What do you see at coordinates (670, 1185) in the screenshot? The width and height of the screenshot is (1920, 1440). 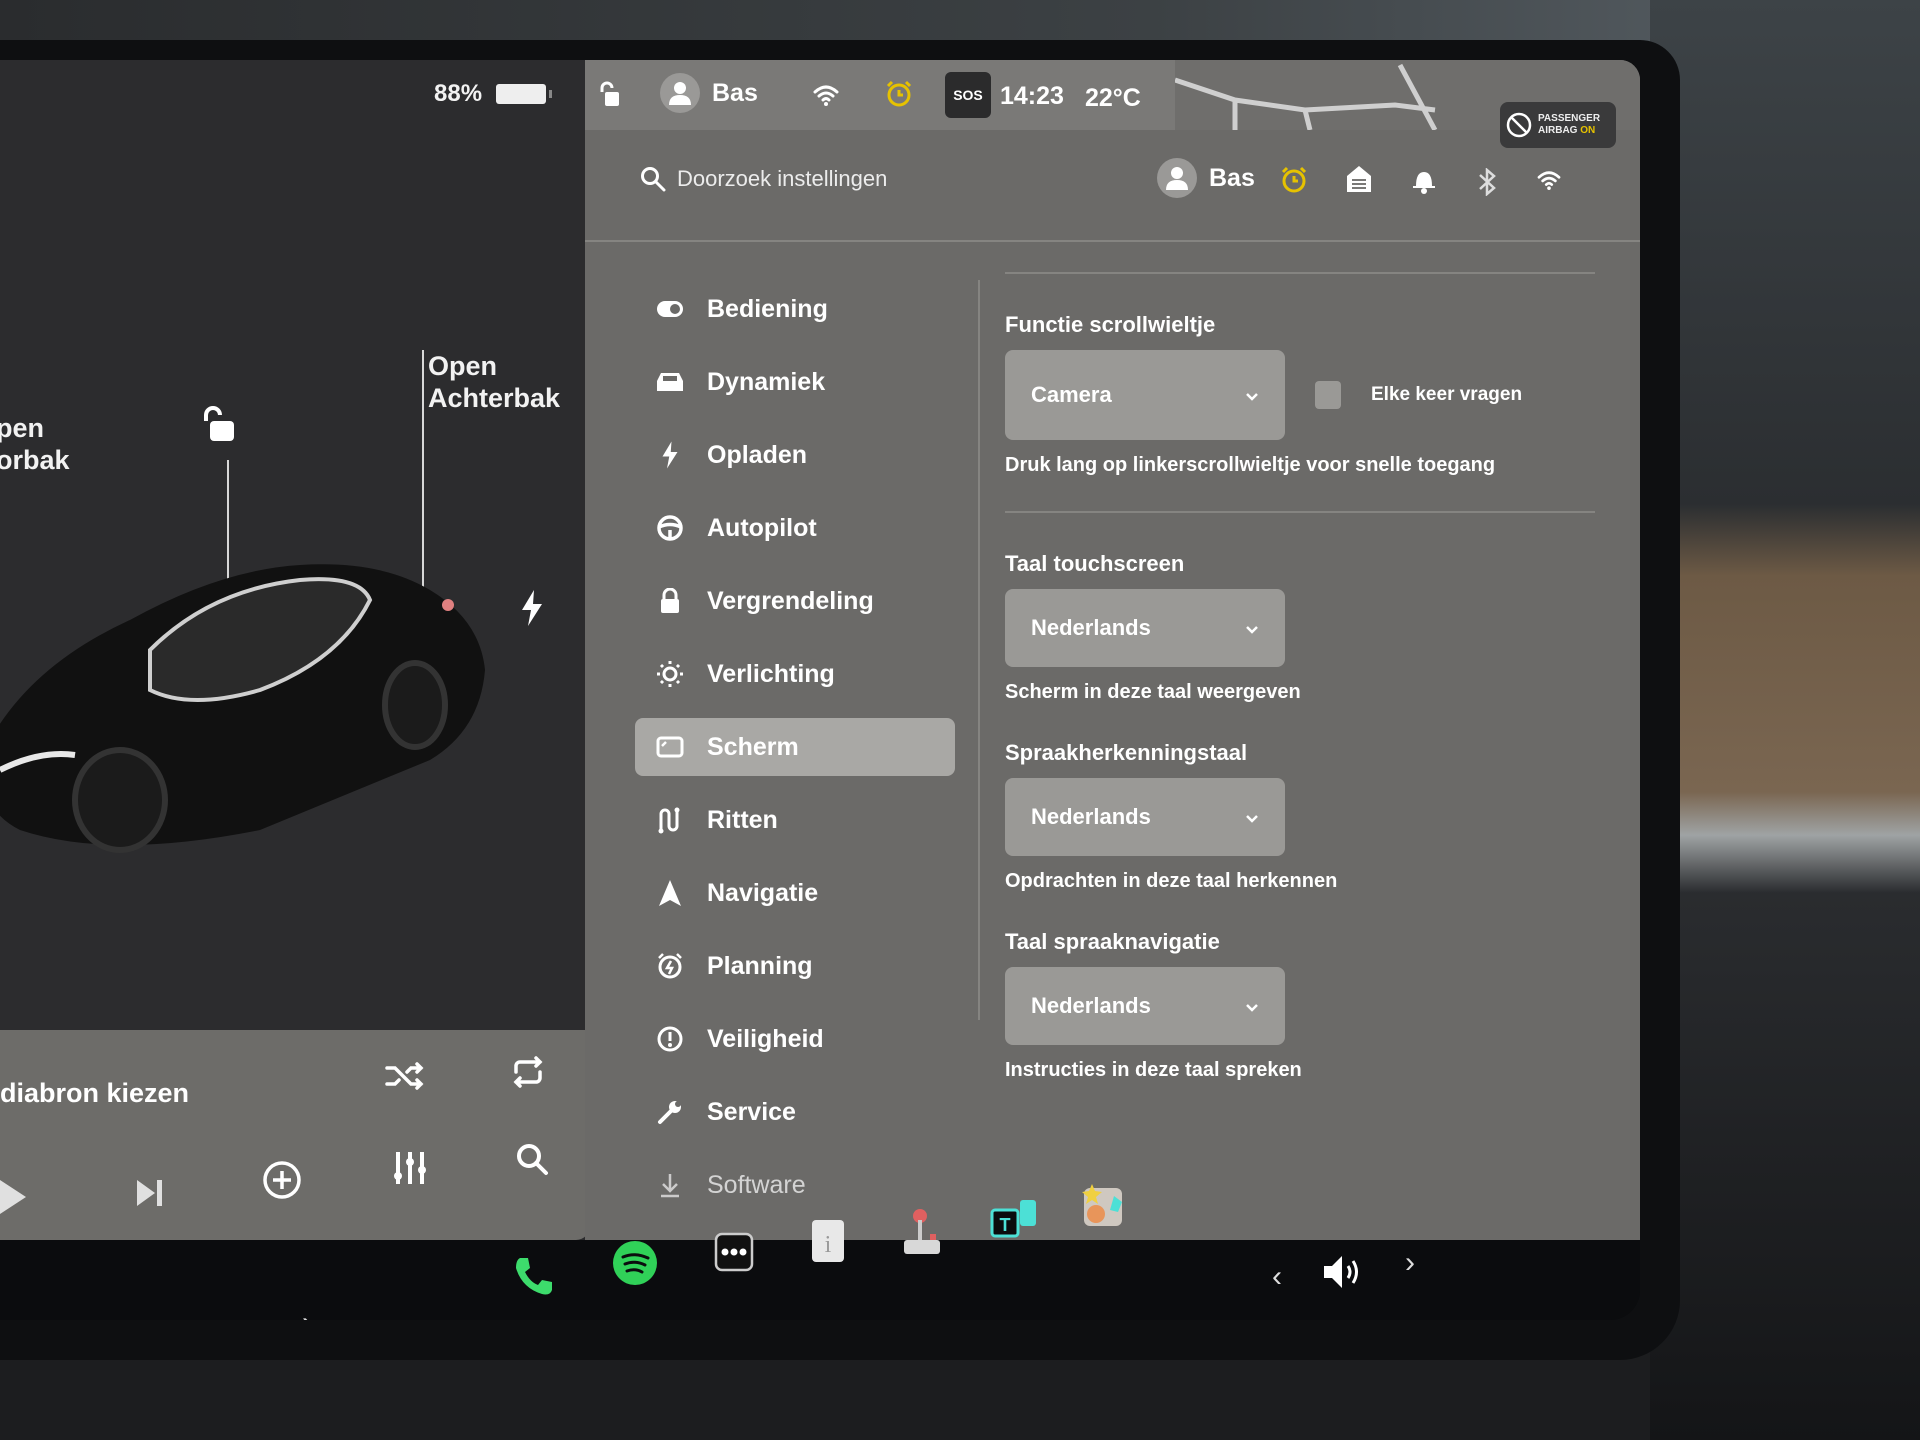 I see `download-icon` at bounding box center [670, 1185].